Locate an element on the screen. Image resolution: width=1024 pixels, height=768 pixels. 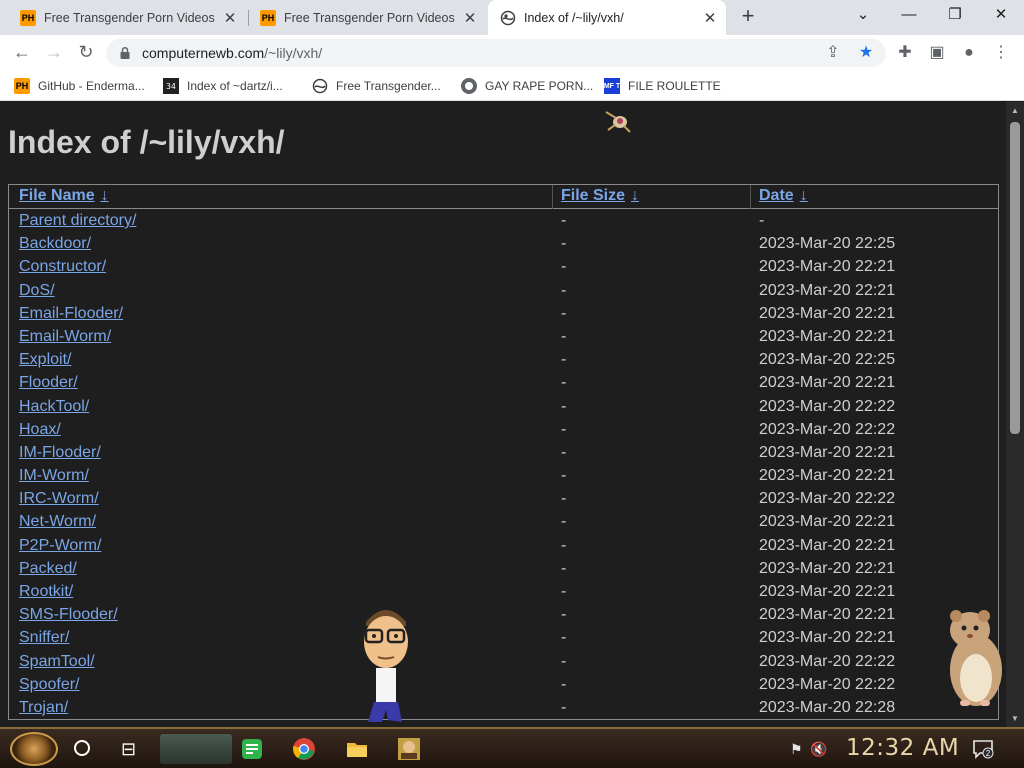
file-link: SpamTool/ is located at coordinates (57, 662).